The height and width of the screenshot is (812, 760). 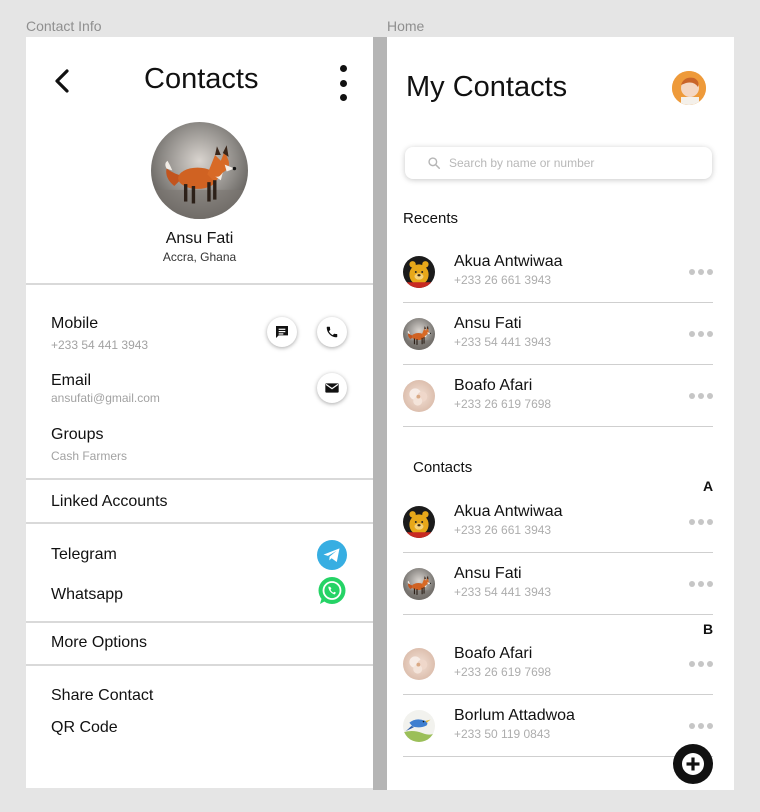 I want to click on mobile-value: +233 54 441 3943, so click(x=100, y=345).